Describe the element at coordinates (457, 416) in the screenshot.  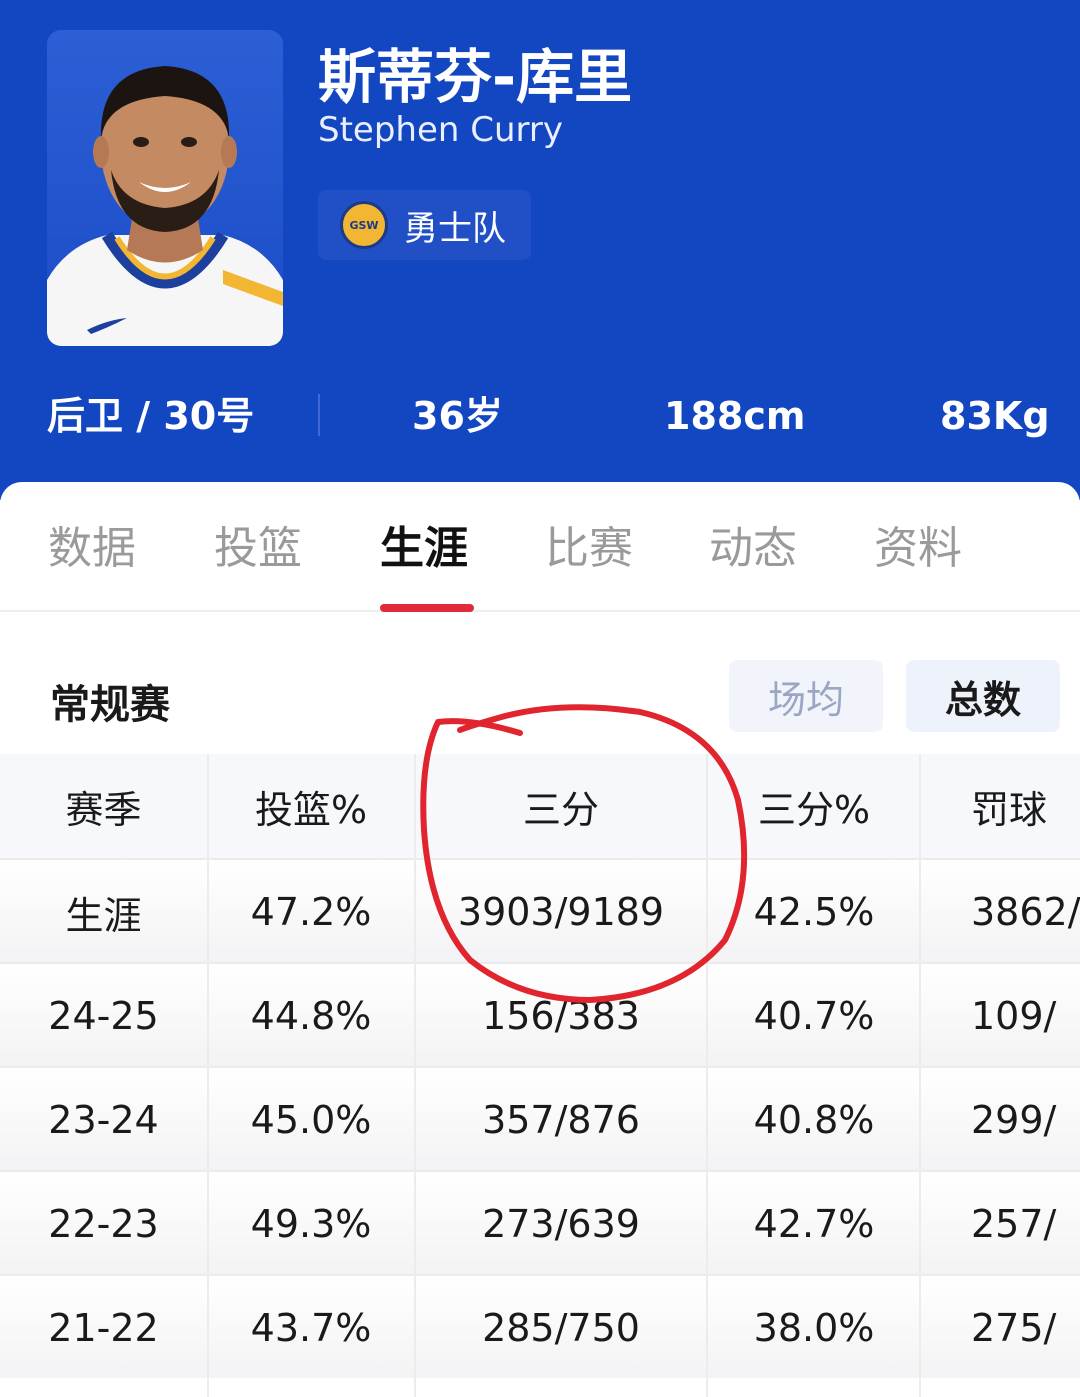
I see `player-age: 36岁` at that location.